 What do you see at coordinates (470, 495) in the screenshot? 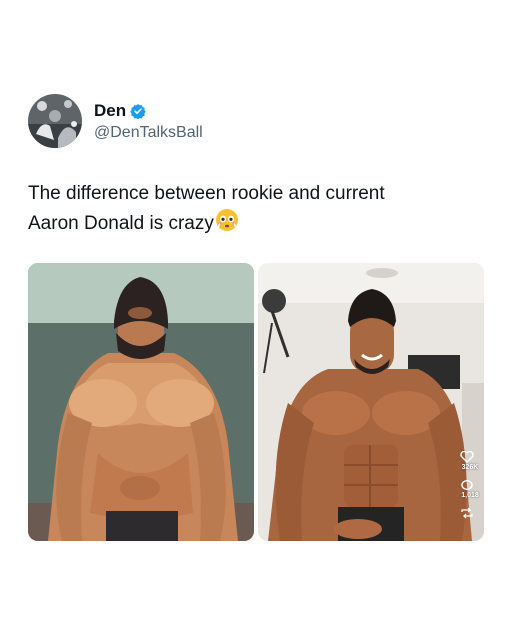
I see `comments-count: 1,018` at bounding box center [470, 495].